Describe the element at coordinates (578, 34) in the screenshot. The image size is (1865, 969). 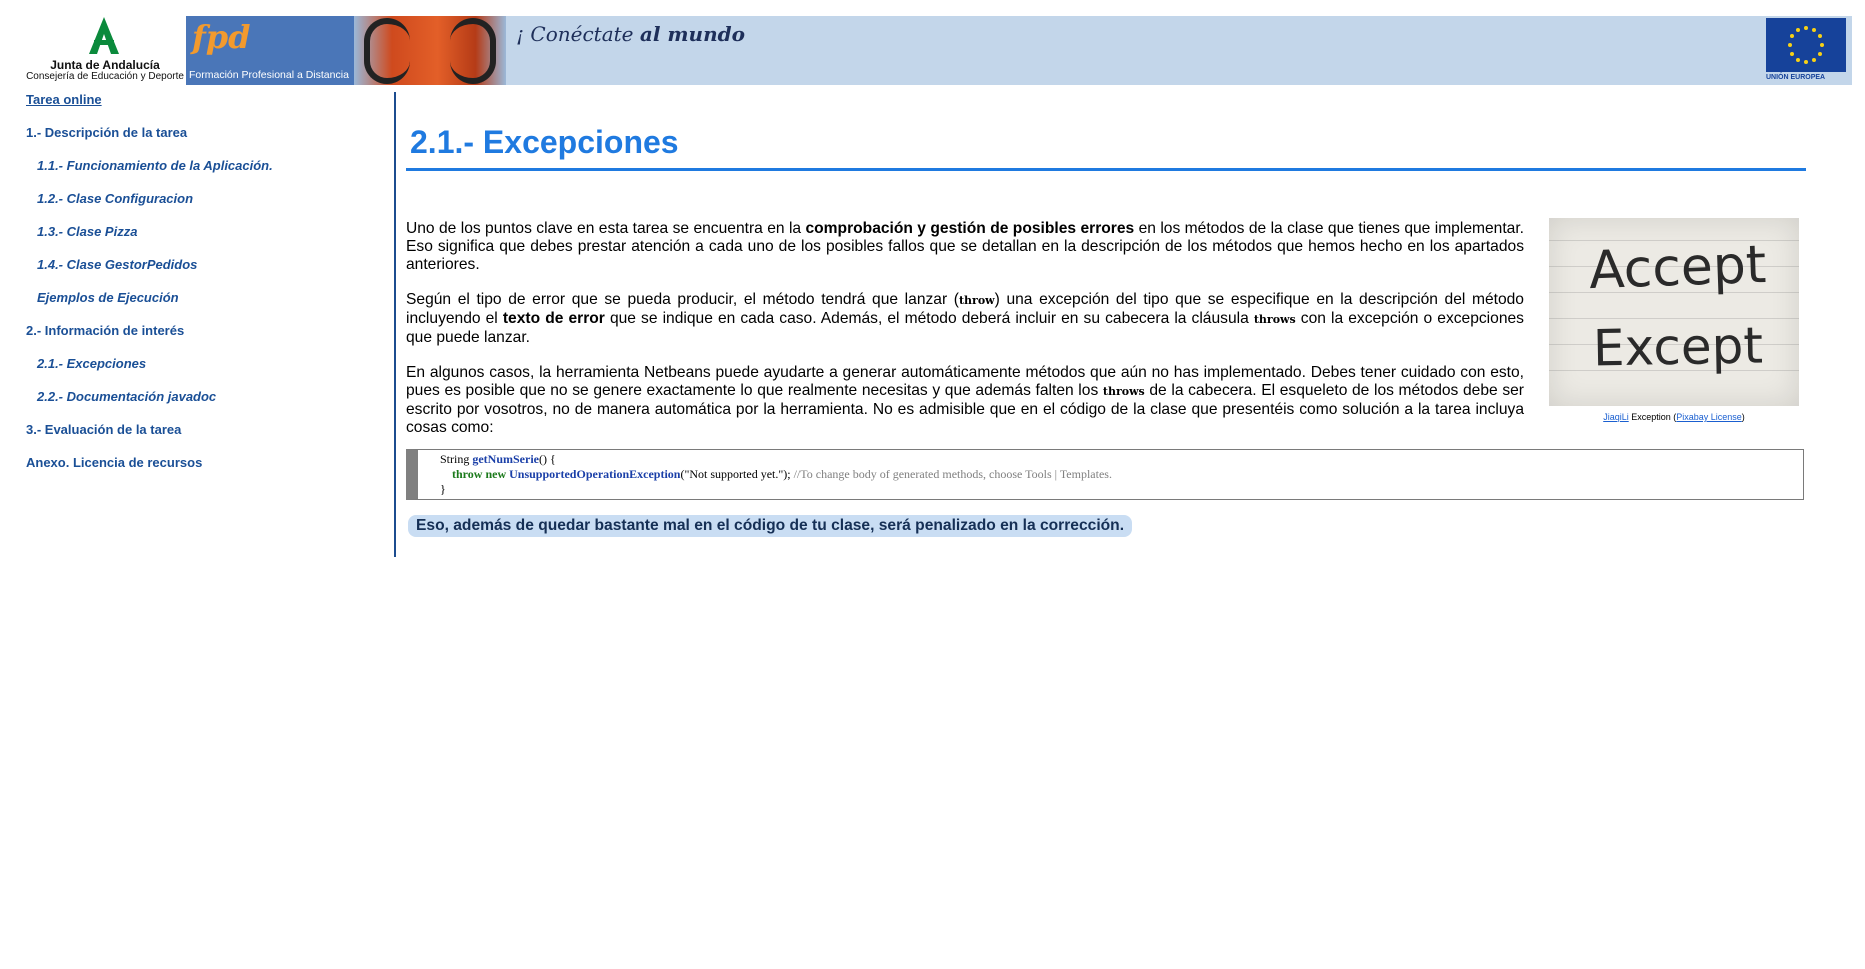
I see `tagline-part-1: ¡ Conéctate` at that location.